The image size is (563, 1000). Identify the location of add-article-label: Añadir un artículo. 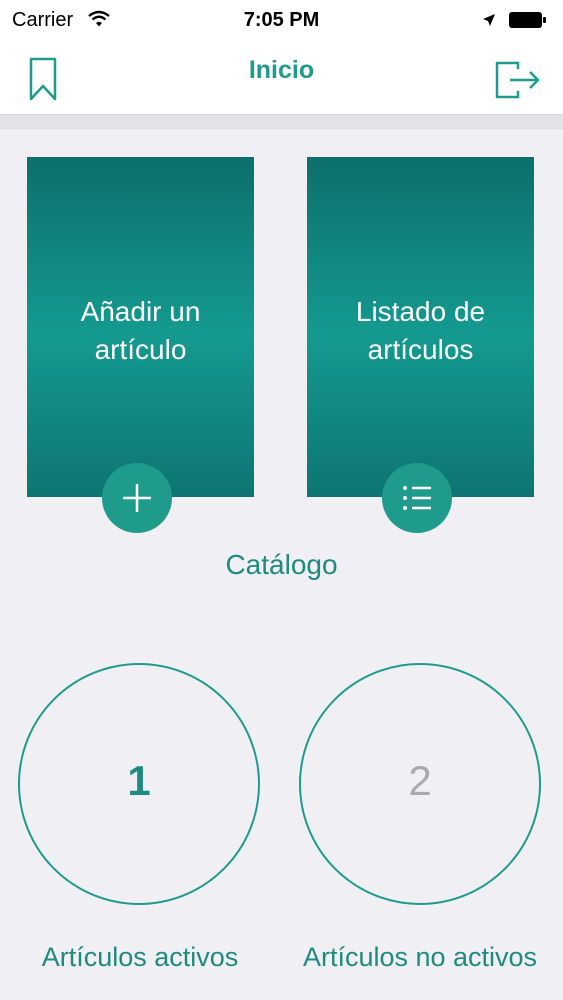
(140, 330).